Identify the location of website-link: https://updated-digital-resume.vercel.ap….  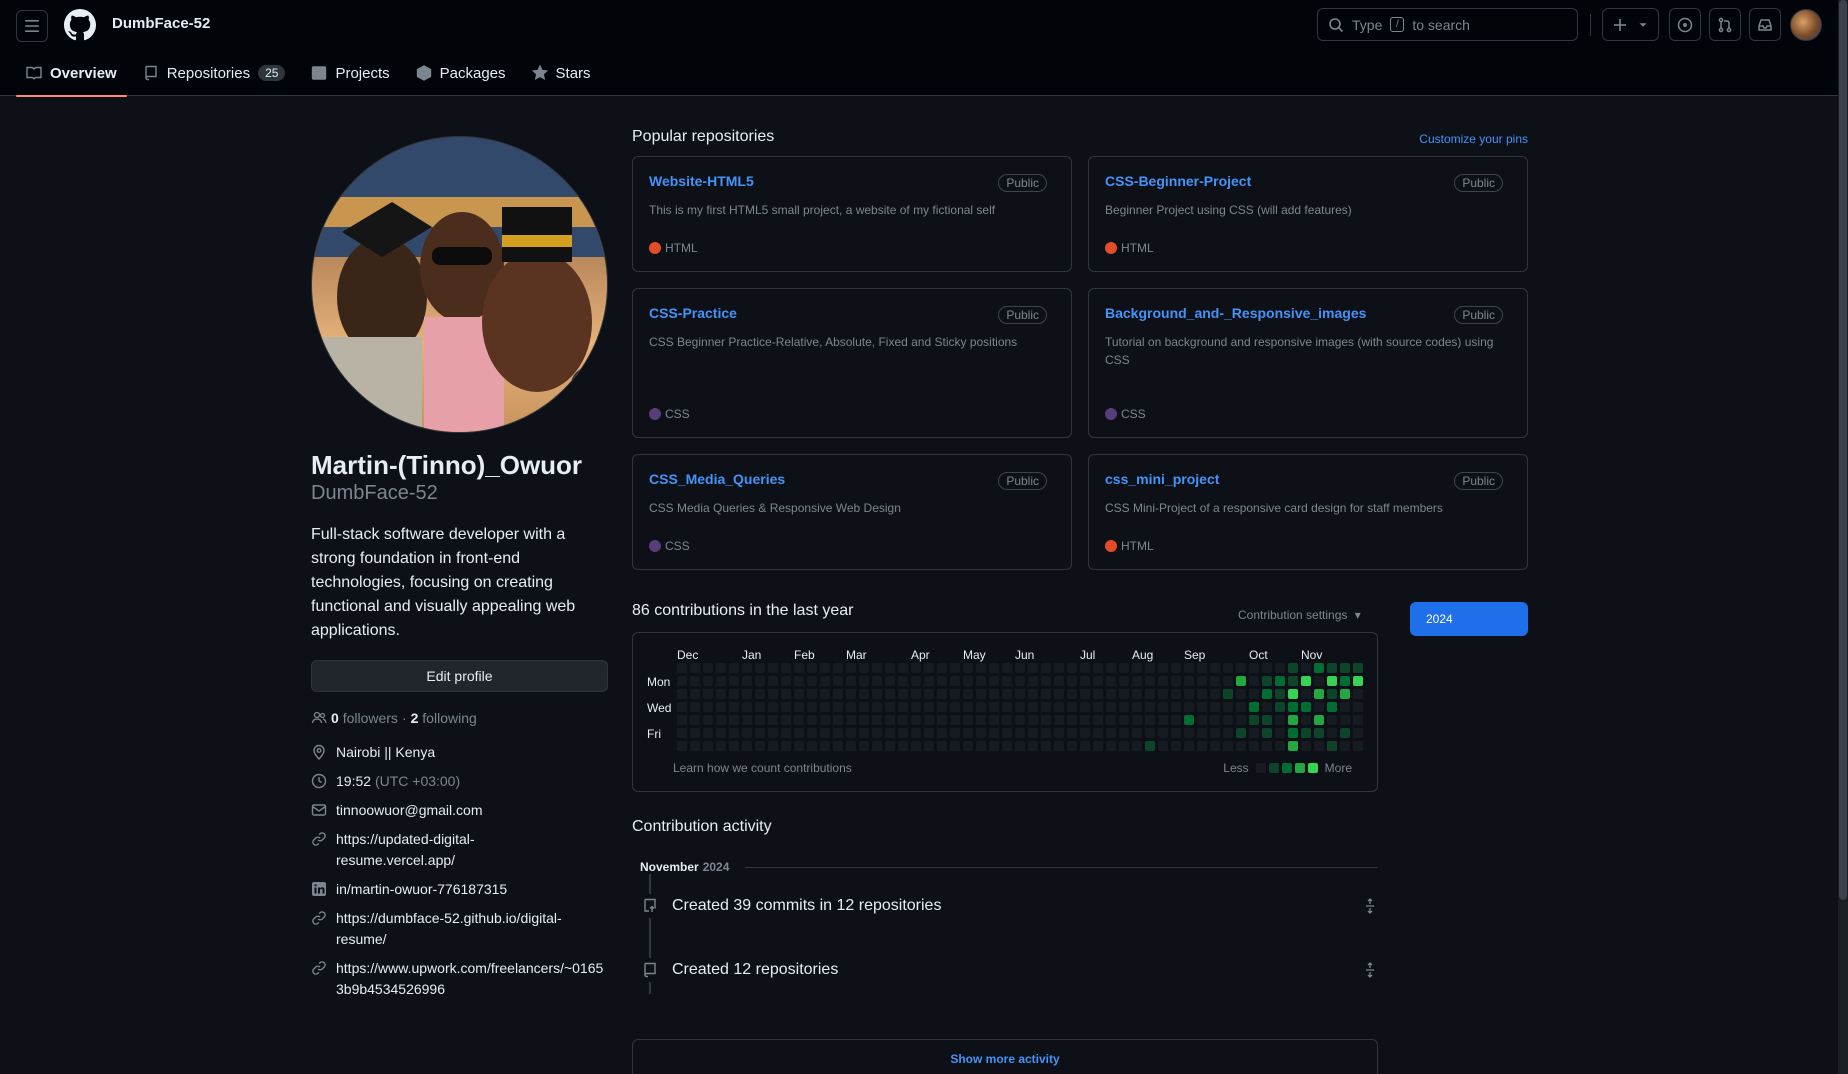
(456, 850).